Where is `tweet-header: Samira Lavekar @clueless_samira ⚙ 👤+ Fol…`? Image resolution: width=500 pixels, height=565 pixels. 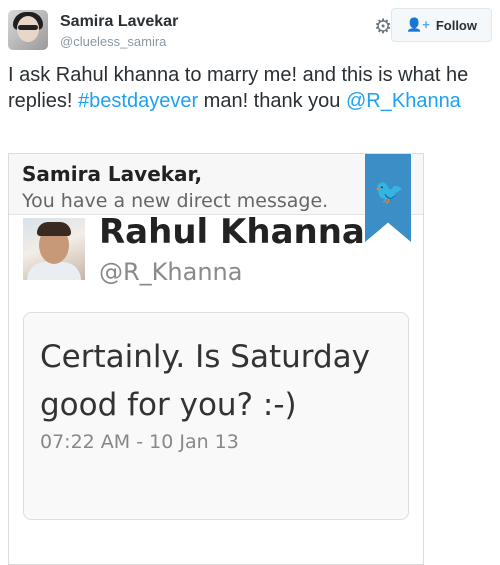 tweet-header: Samira Lavekar @clueless_samira ⚙ 👤+ Fol… is located at coordinates (250, 30).